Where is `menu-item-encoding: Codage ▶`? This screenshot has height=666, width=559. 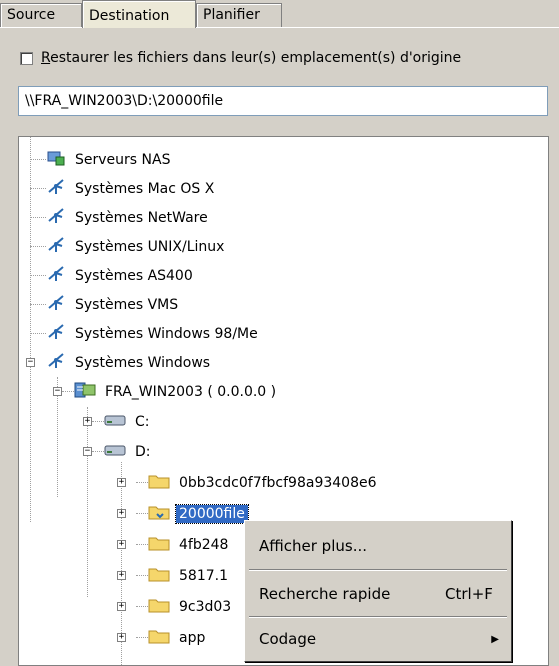
menu-item-encoding: Codage ▶ is located at coordinates (378, 639).